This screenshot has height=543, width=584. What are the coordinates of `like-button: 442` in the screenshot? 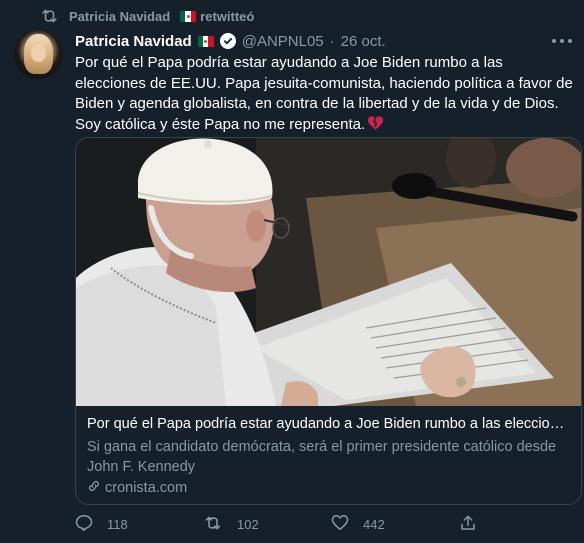 It's located at (395, 524).